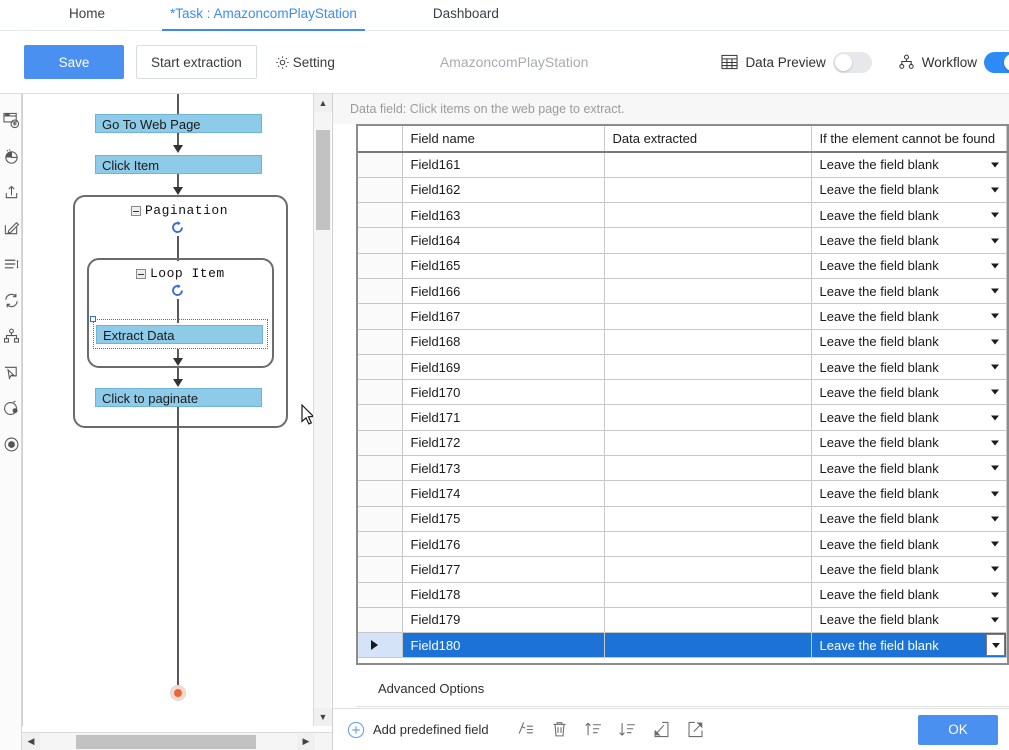  Describe the element at coordinates (74, 62) in the screenshot. I see `save-button: Save` at that location.